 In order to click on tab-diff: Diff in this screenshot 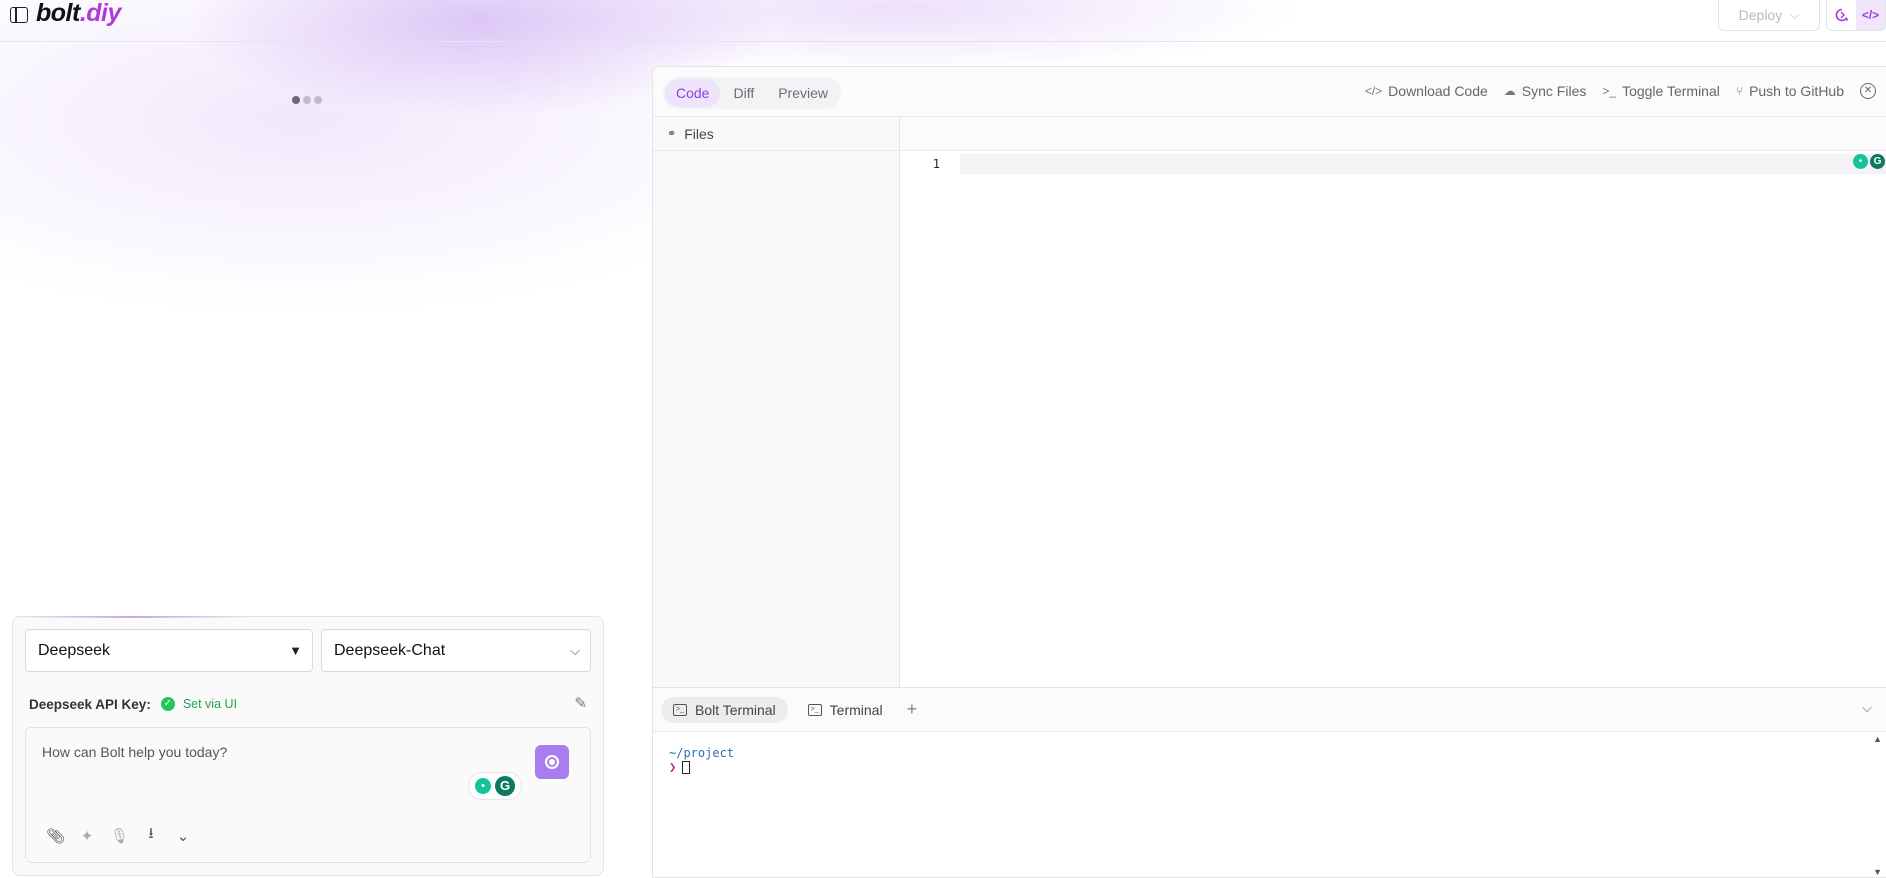, I will do `click(743, 93)`.